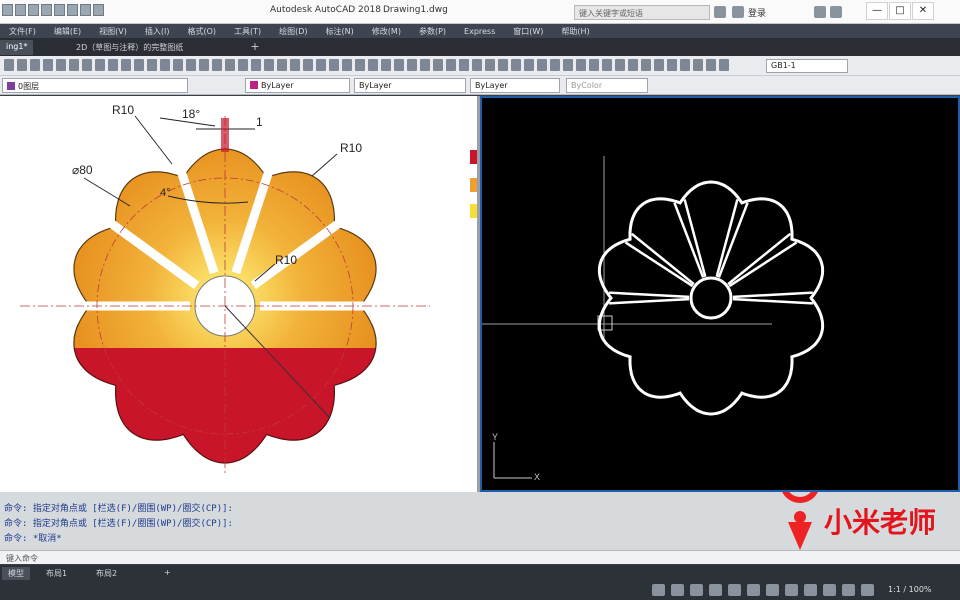  Describe the element at coordinates (791, 590) in the screenshot. I see `annotation-icon` at that location.